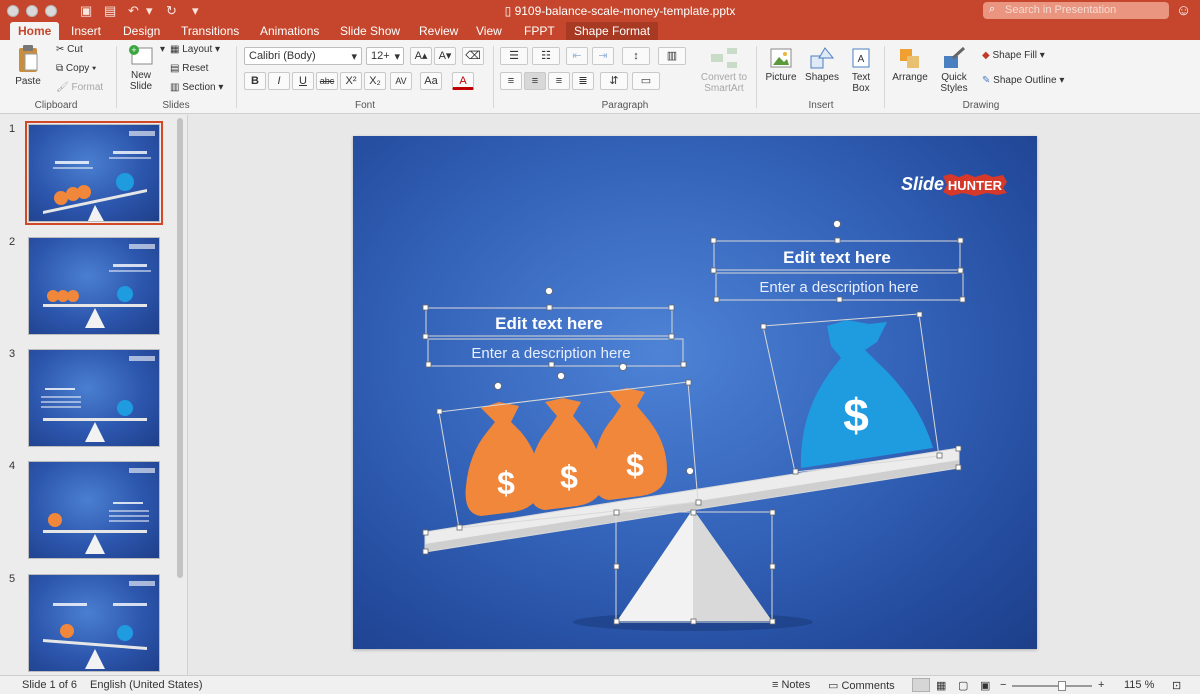 The height and width of the screenshot is (694, 1200). Describe the element at coordinates (303, 81) in the screenshot. I see `underline-button: U` at that location.